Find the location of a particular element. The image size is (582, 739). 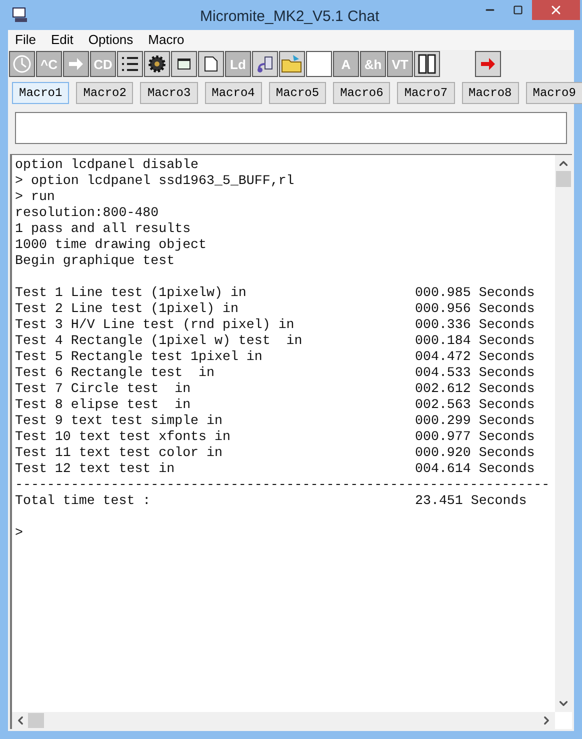

output-line: Test 3 H/V Line test (rnd pixel) in is located at coordinates (155, 325).